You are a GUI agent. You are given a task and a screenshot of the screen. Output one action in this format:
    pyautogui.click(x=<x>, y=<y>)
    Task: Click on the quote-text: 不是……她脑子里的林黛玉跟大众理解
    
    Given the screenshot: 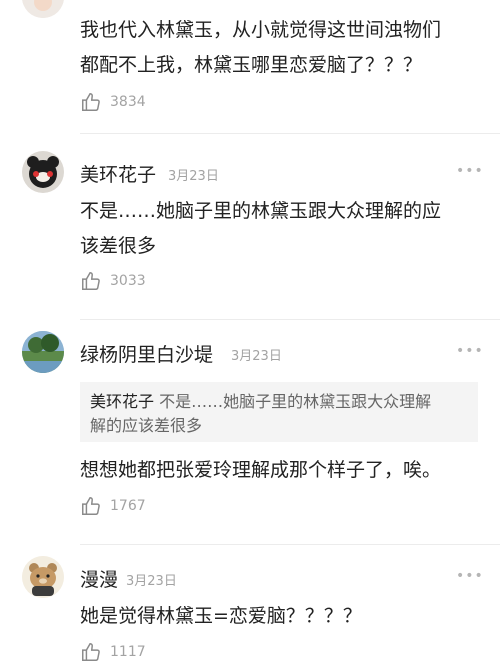 What is the action you would take?
    pyautogui.click(x=295, y=401)
    